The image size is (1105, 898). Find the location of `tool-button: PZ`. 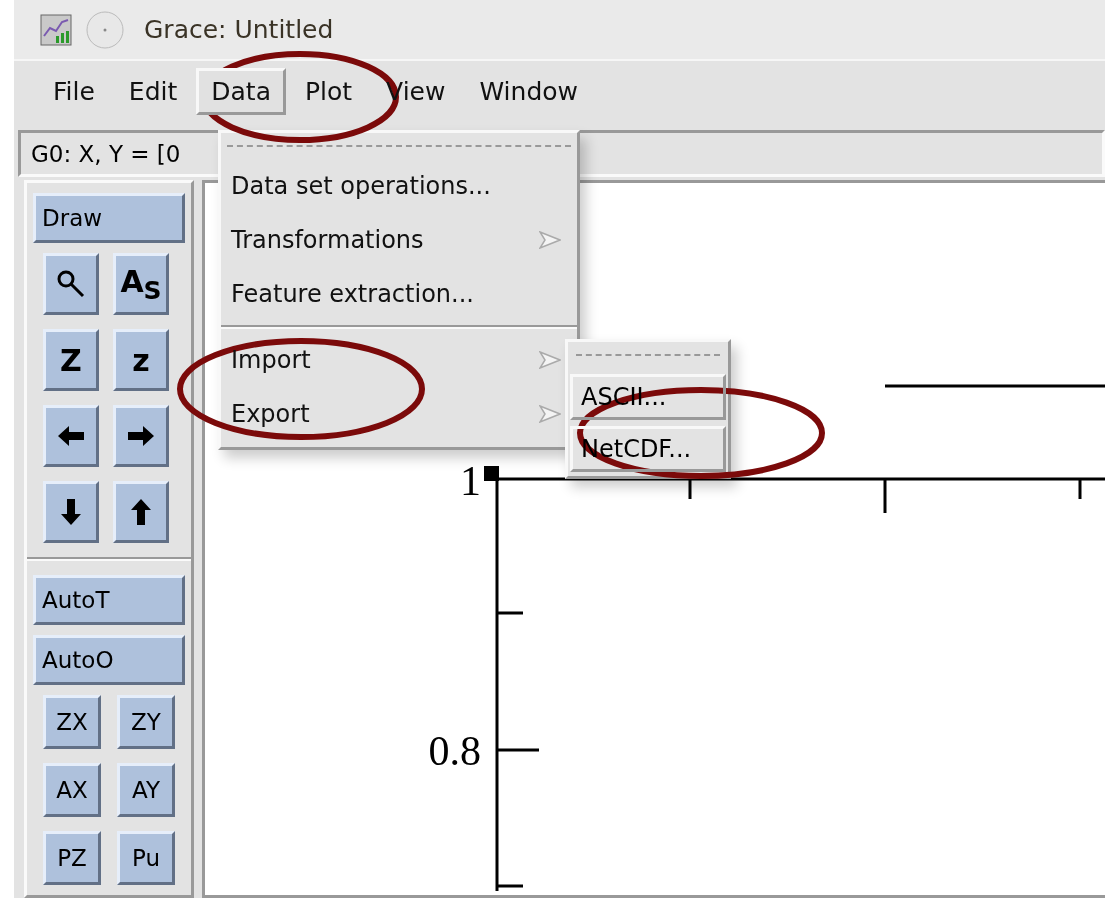

tool-button: PZ is located at coordinates (72, 858).